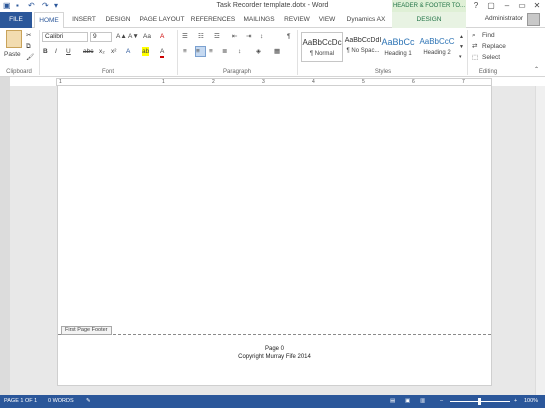  I want to click on proofing-icon: ✎, so click(88, 401).